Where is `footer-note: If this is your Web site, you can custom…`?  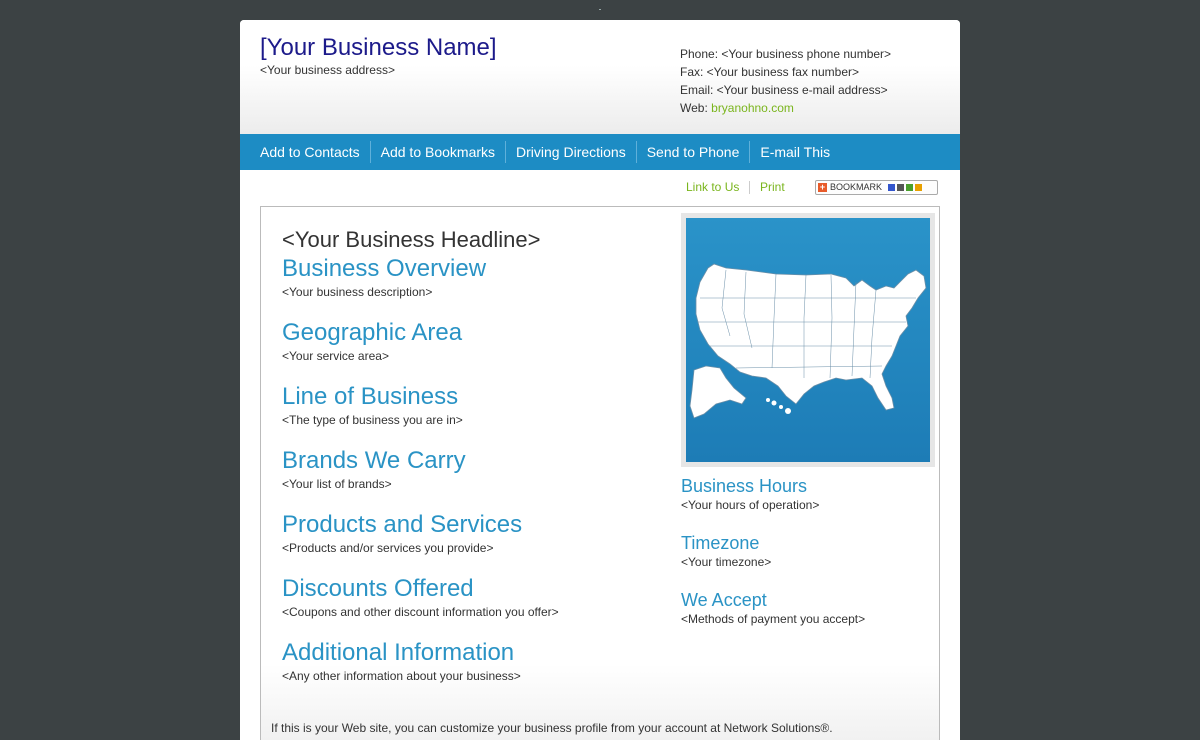
footer-note: If this is your Web site, you can custom… is located at coordinates (552, 728).